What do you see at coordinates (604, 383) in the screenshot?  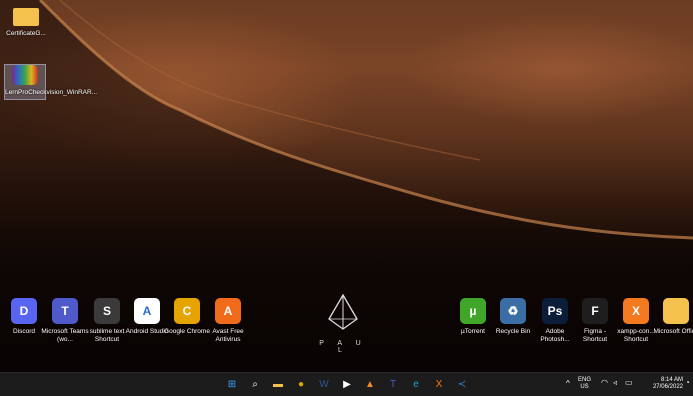 I see `wifi-icon: ◠` at bounding box center [604, 383].